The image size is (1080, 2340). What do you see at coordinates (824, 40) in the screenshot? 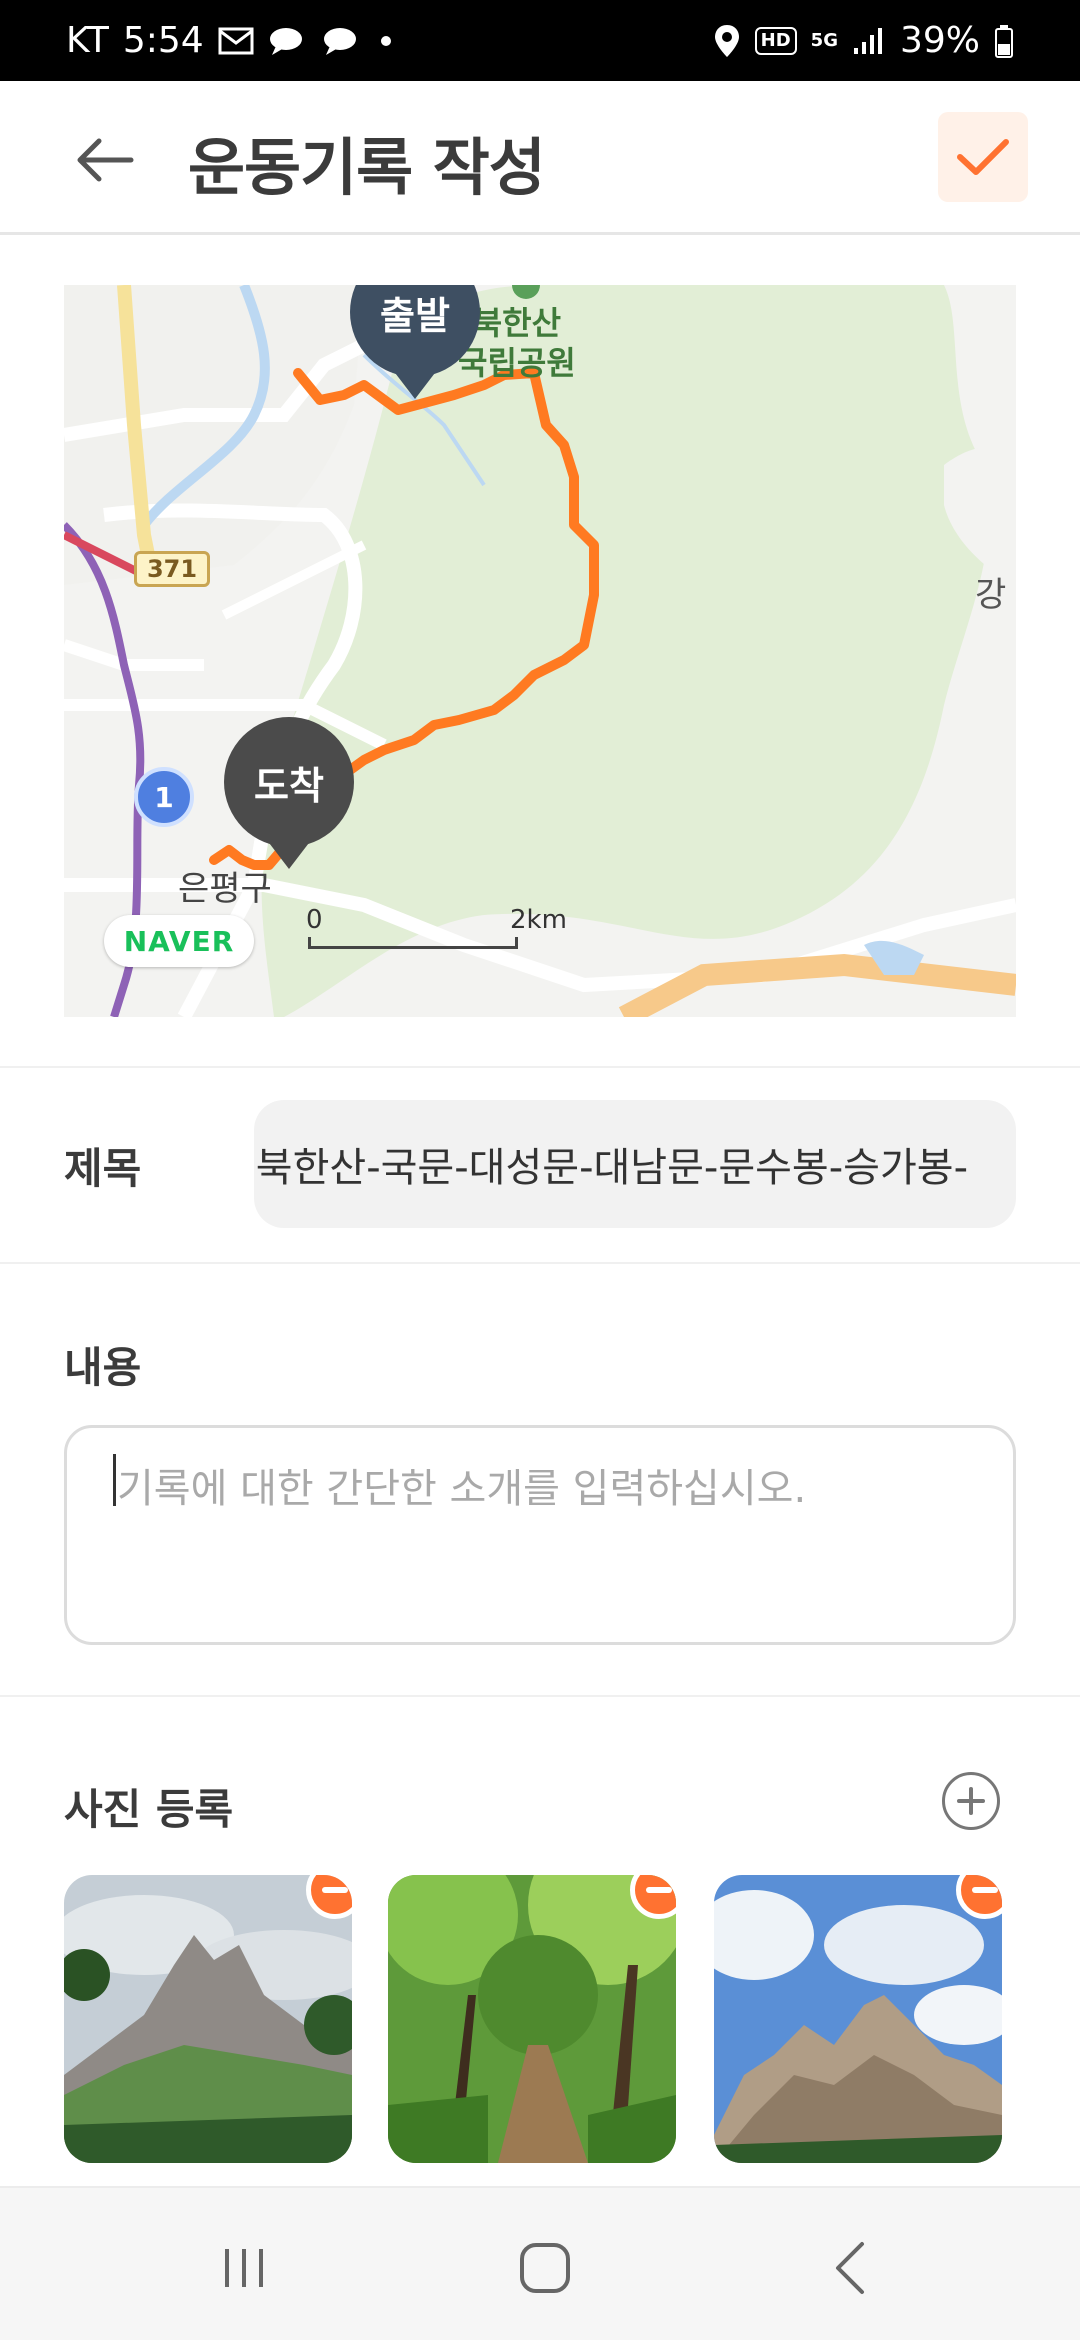
I see `5g-icon: 5G` at bounding box center [824, 40].